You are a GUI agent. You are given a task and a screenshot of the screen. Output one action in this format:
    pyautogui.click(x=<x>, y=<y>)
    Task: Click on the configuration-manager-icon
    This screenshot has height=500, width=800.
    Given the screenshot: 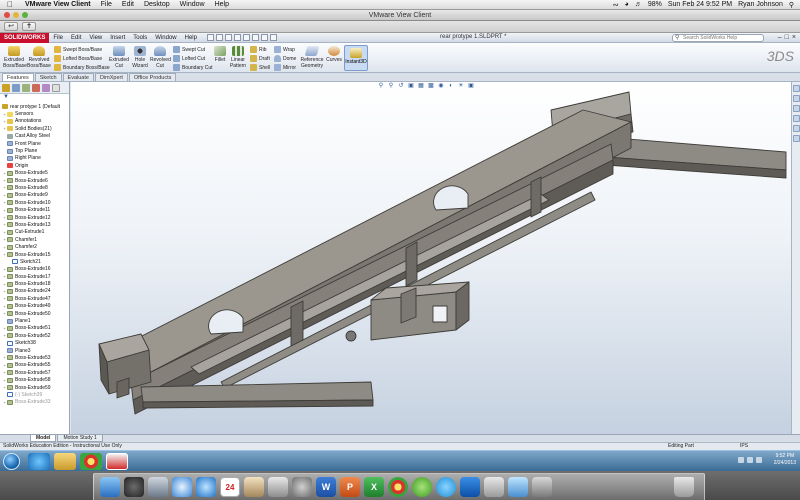 What is the action you would take?
    pyautogui.click(x=26, y=88)
    